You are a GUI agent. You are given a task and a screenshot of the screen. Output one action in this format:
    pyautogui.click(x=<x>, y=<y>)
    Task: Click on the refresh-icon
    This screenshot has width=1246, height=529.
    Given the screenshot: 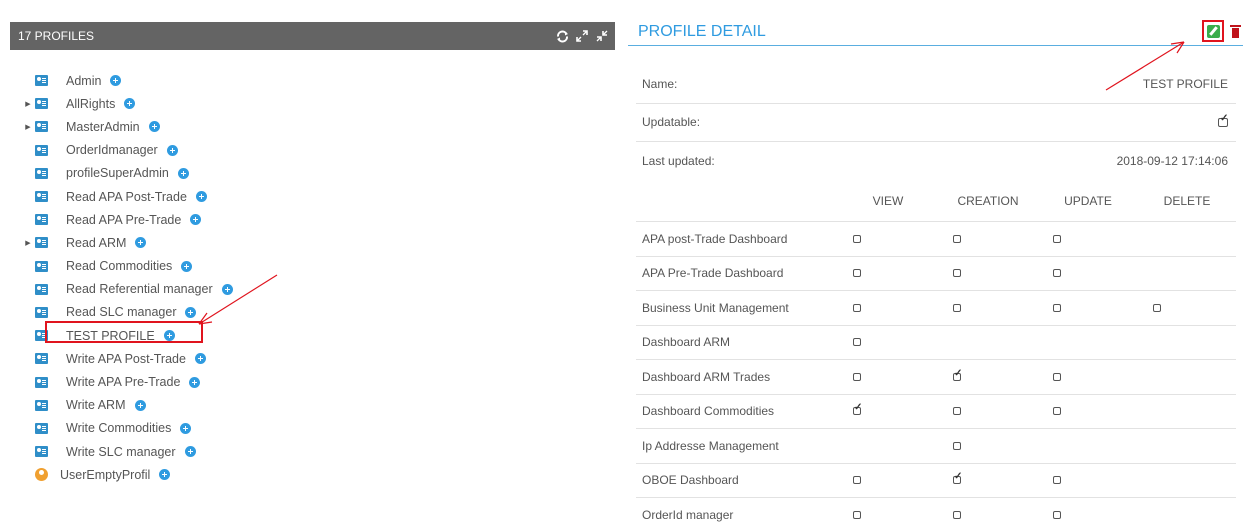 What is the action you would take?
    pyautogui.click(x=562, y=36)
    